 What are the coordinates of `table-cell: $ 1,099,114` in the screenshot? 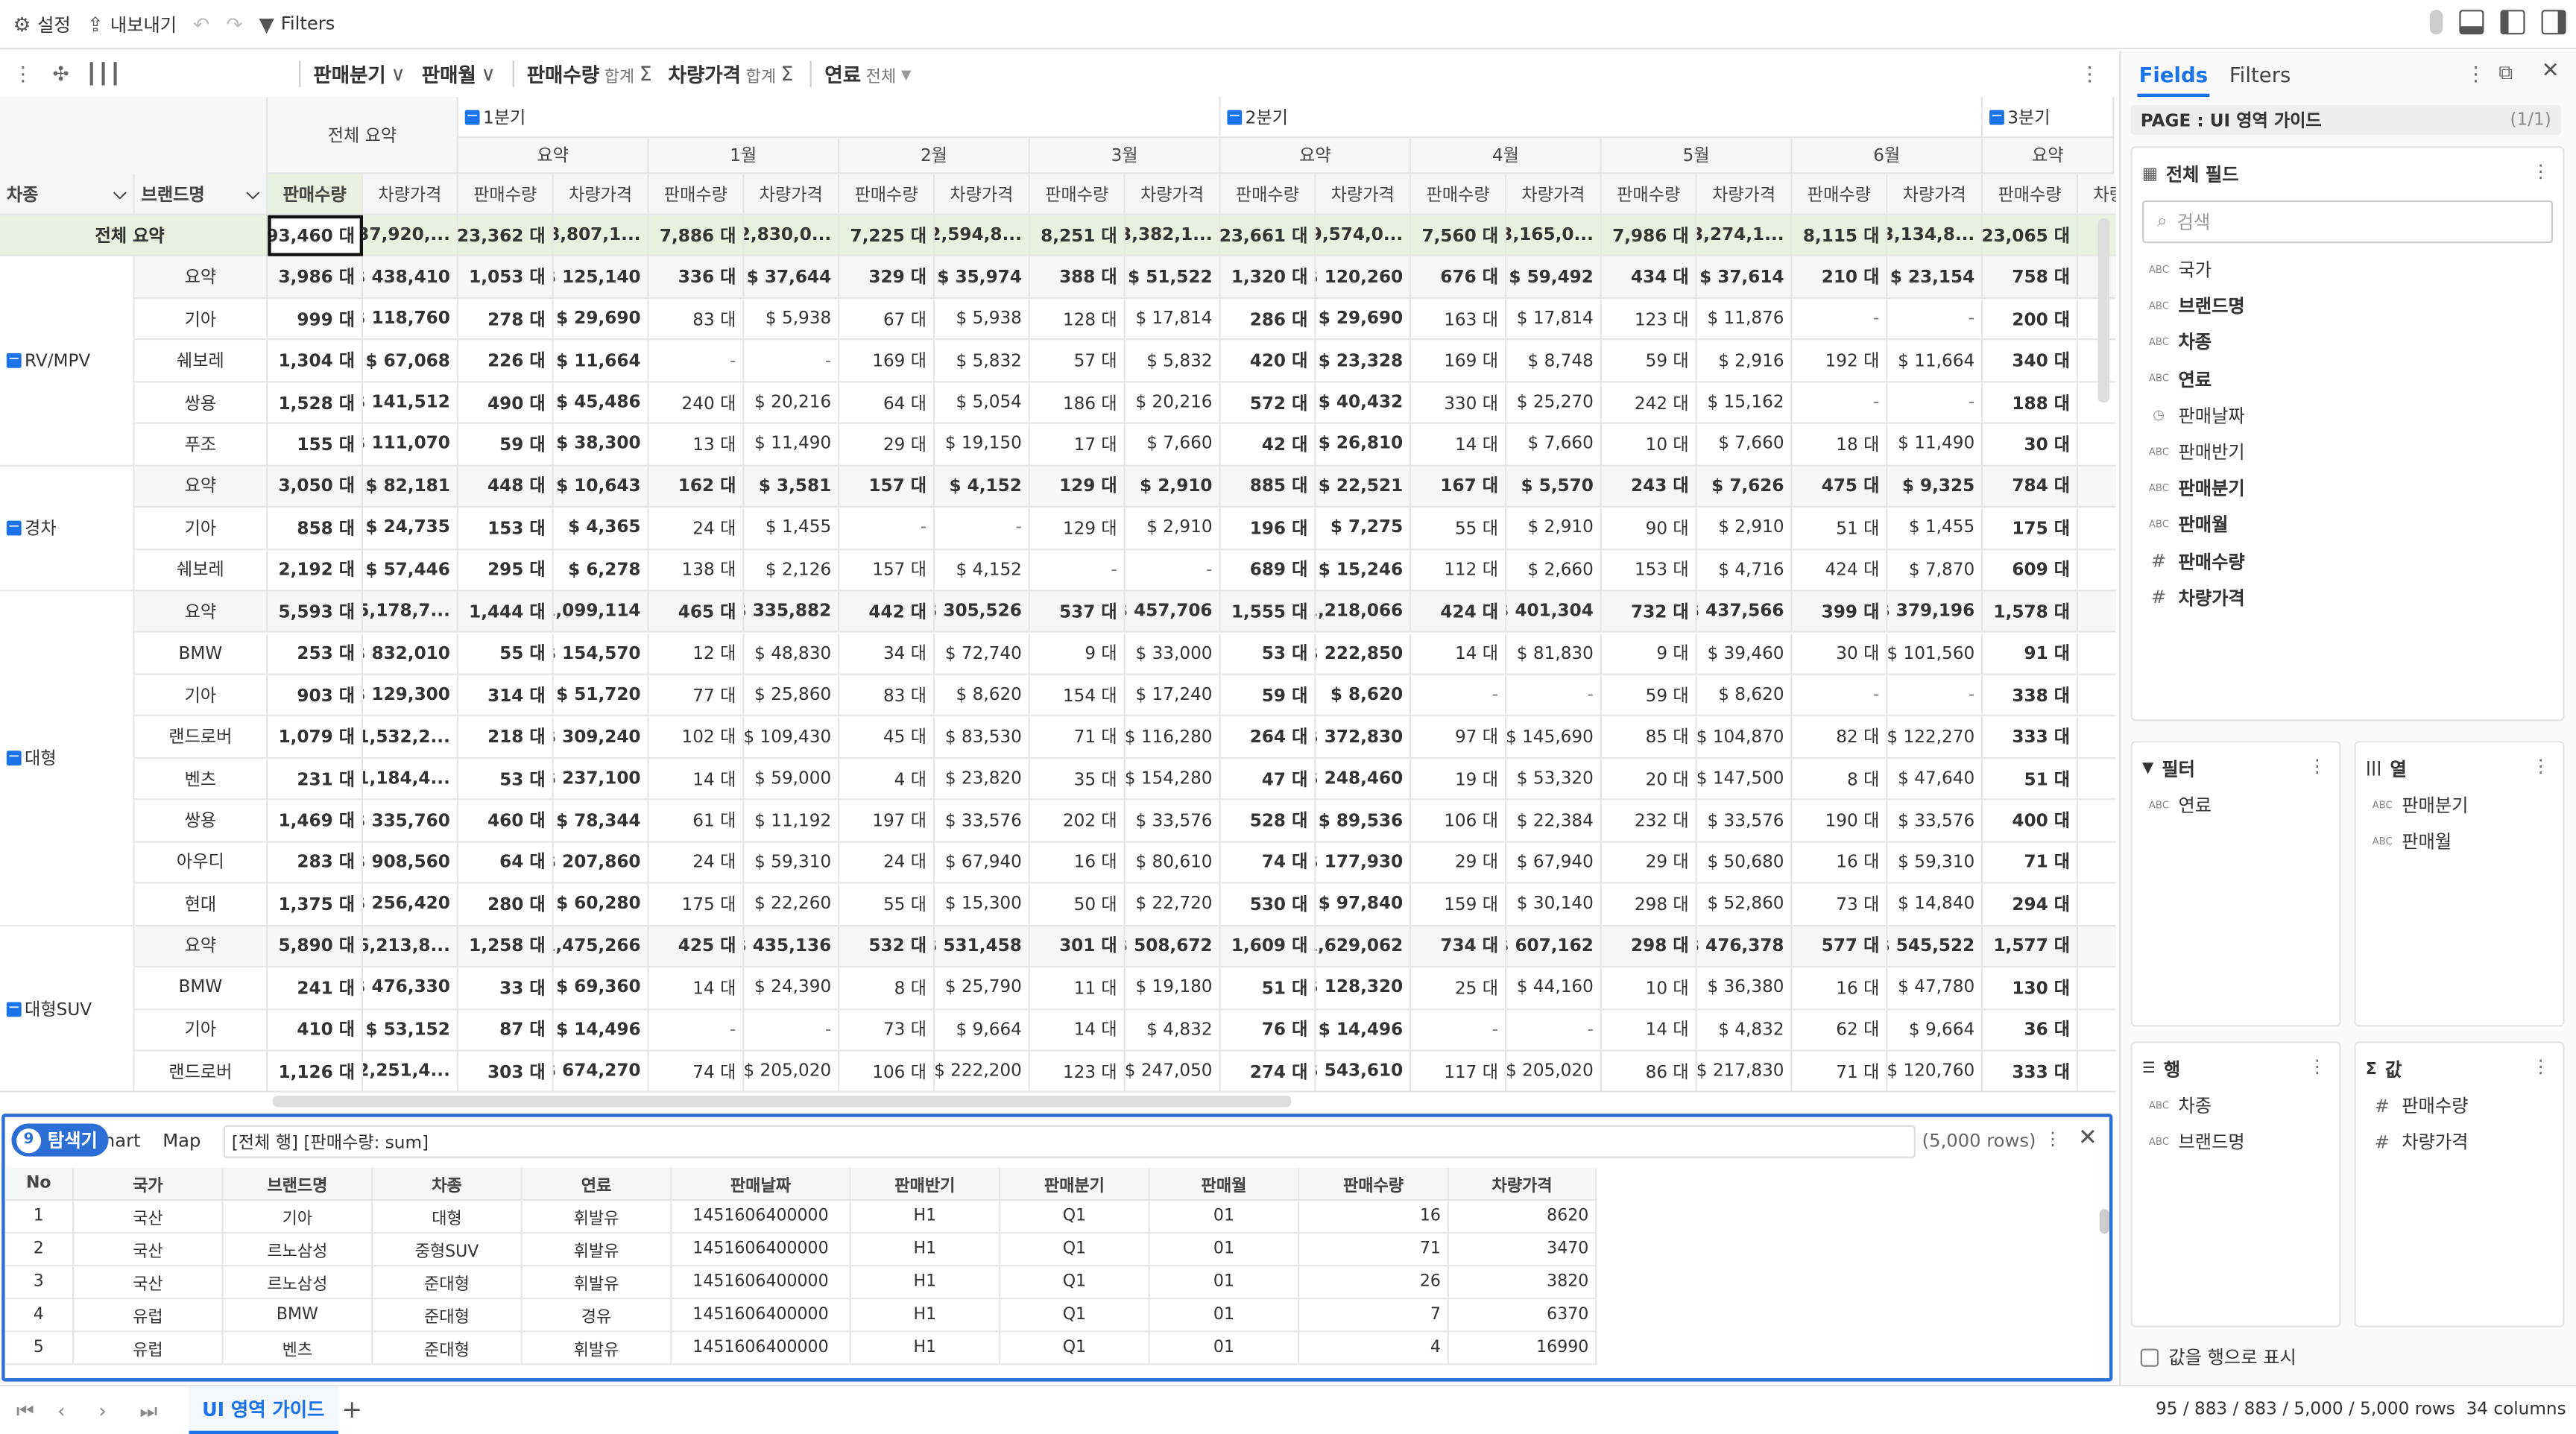 It's located at (601, 612).